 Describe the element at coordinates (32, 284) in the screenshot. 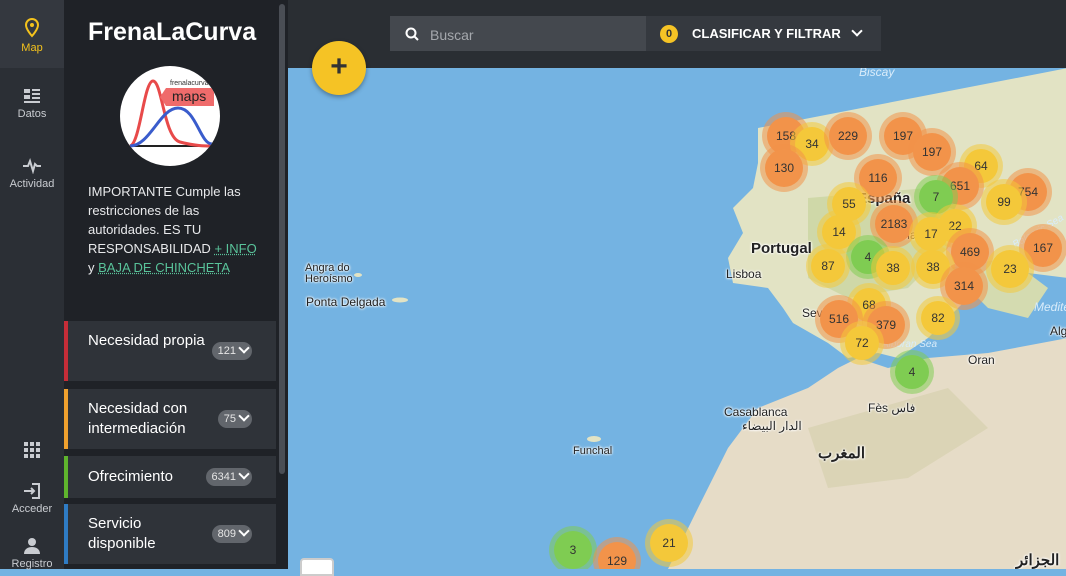

I see `icon-rail: Map Datos Actividad Acceder Registro` at that location.